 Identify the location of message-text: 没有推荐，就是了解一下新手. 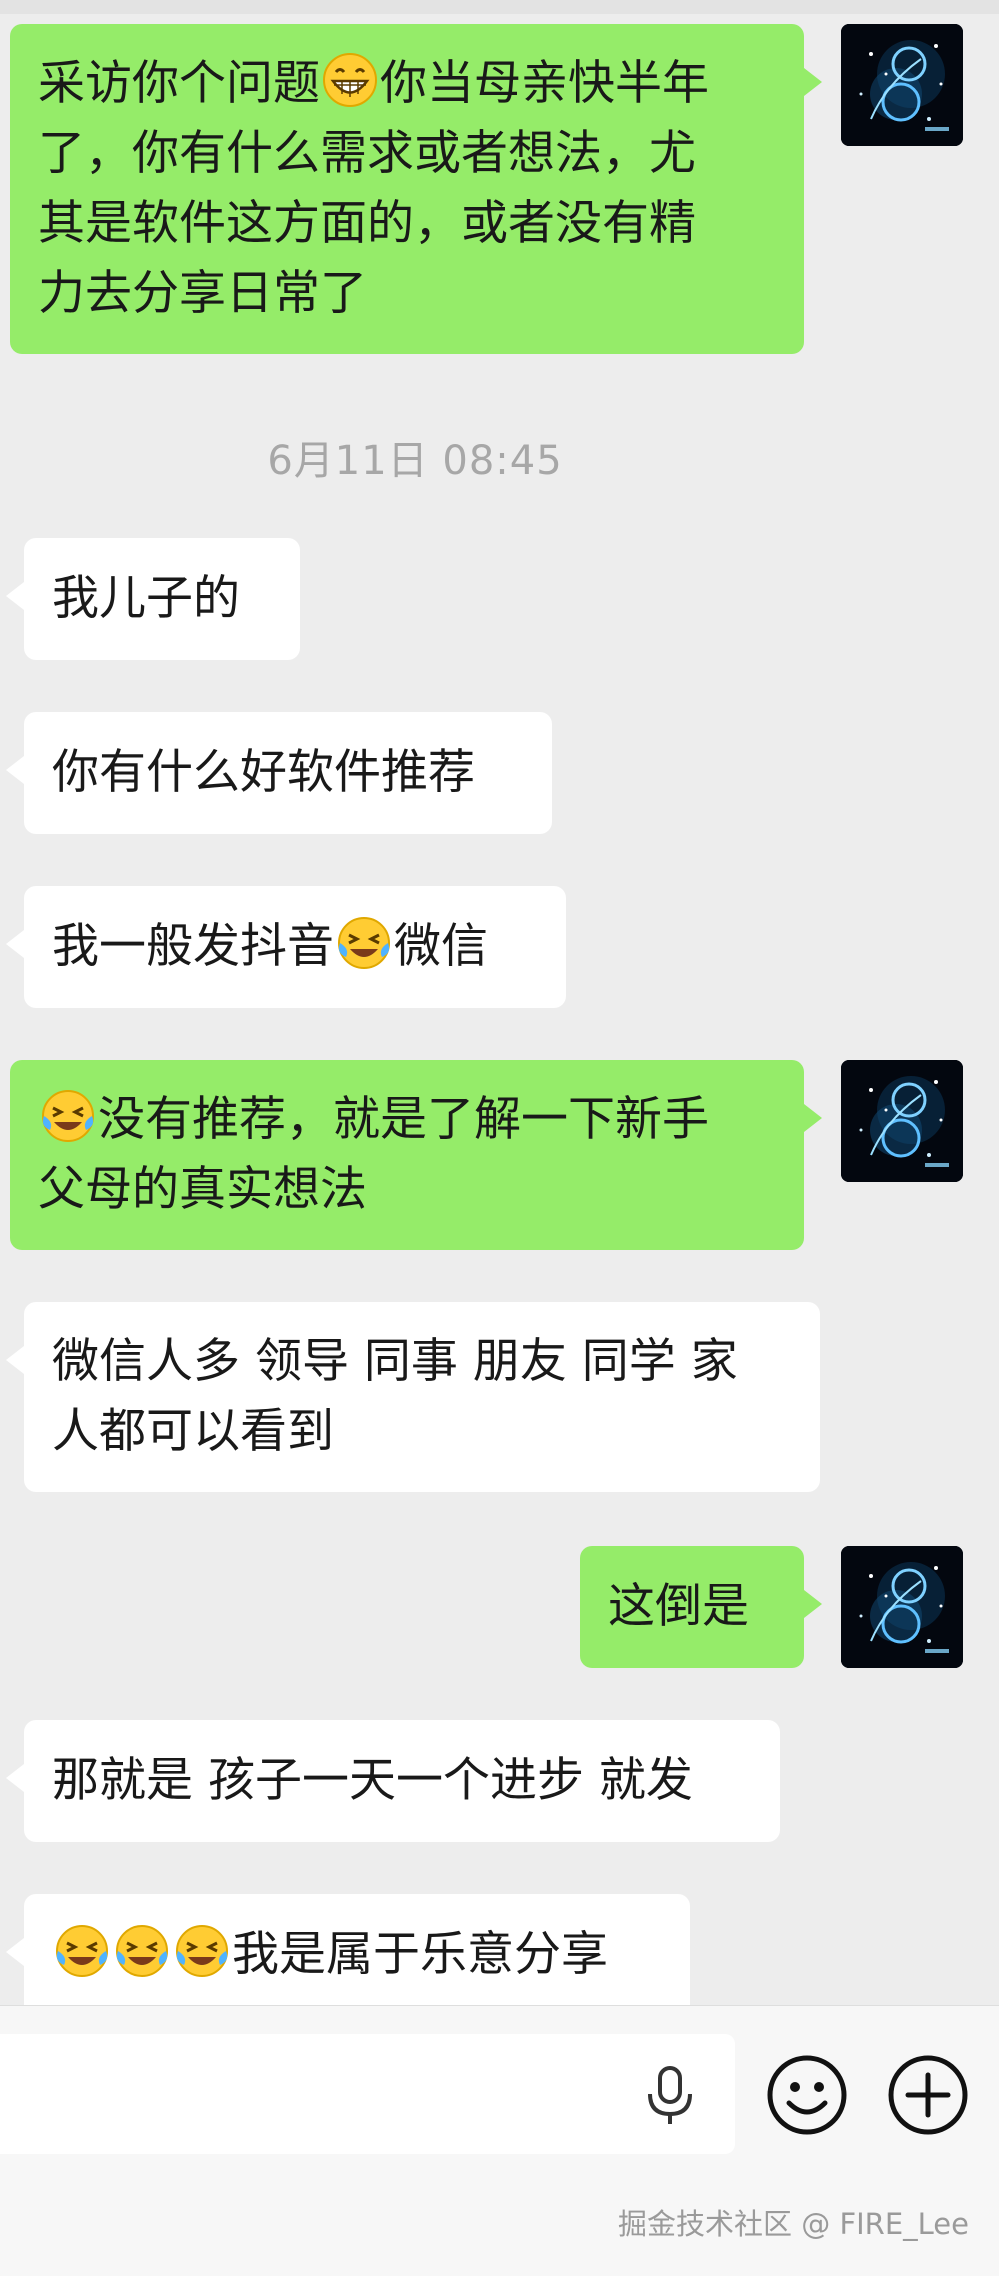
(403, 1119).